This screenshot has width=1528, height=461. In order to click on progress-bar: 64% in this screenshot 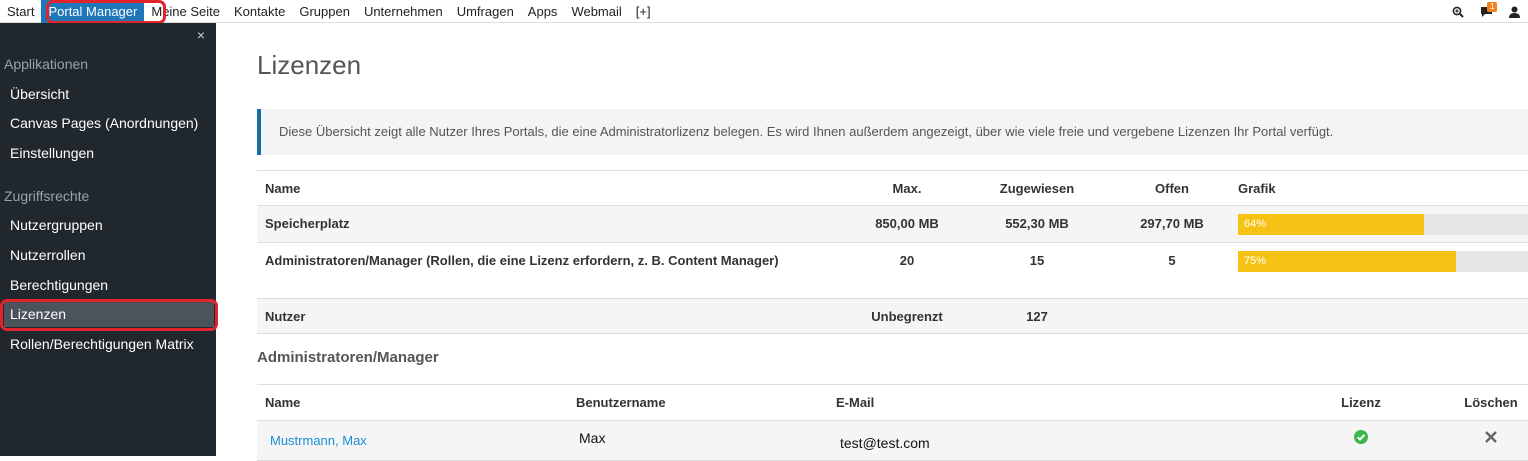, I will do `click(1383, 224)`.